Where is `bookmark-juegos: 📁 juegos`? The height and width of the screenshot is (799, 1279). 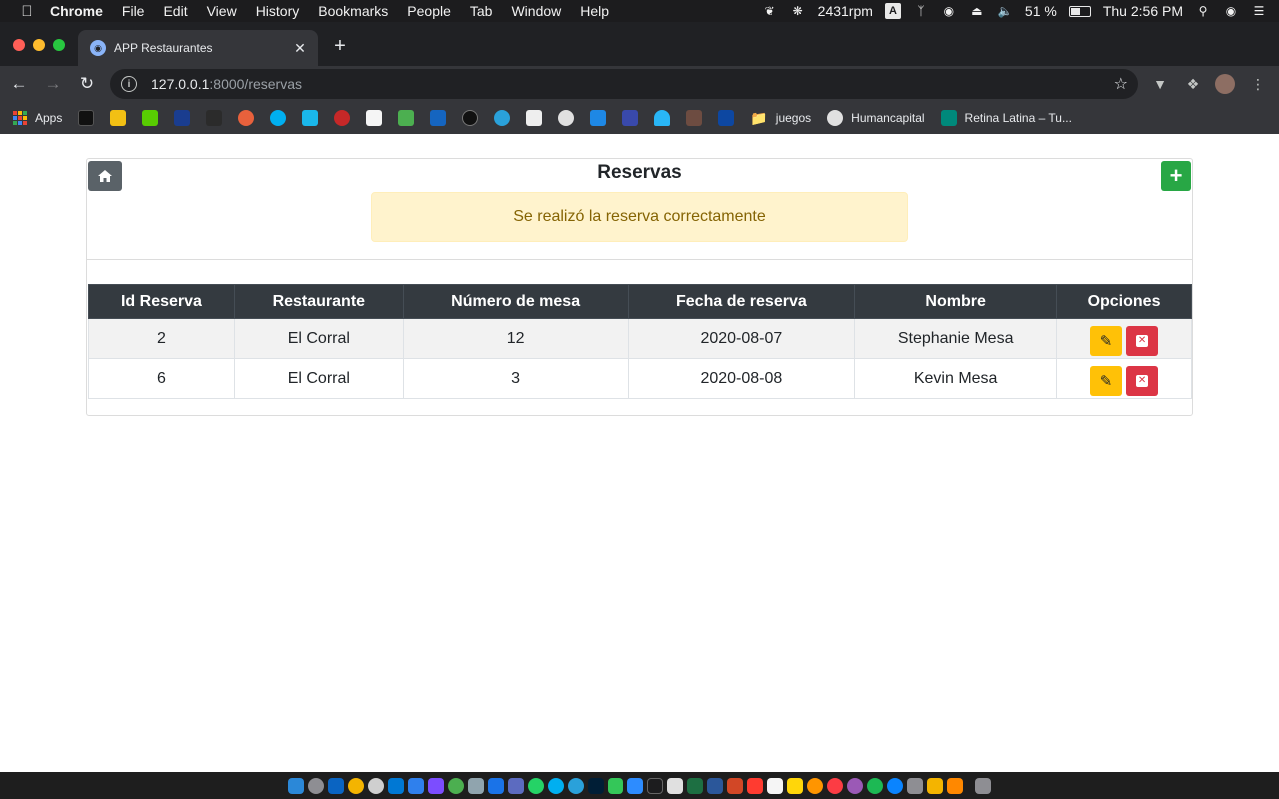 bookmark-juegos: 📁 juegos is located at coordinates (780, 118).